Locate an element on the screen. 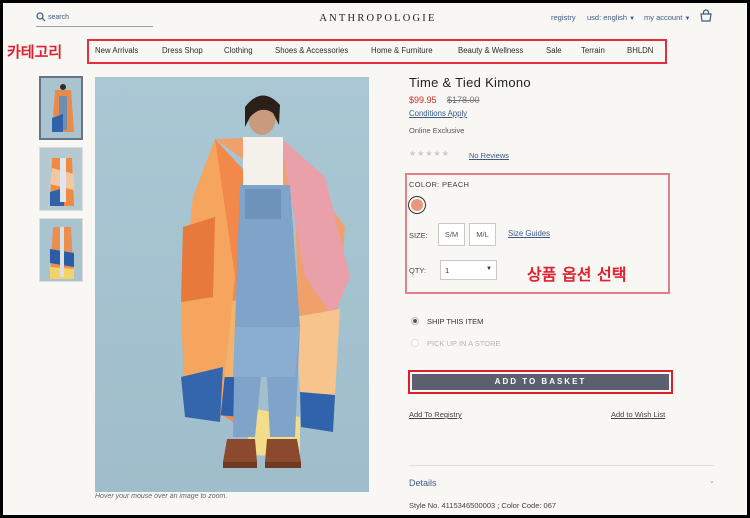  online-exclusive-label: Online Exclusive is located at coordinates (437, 130).